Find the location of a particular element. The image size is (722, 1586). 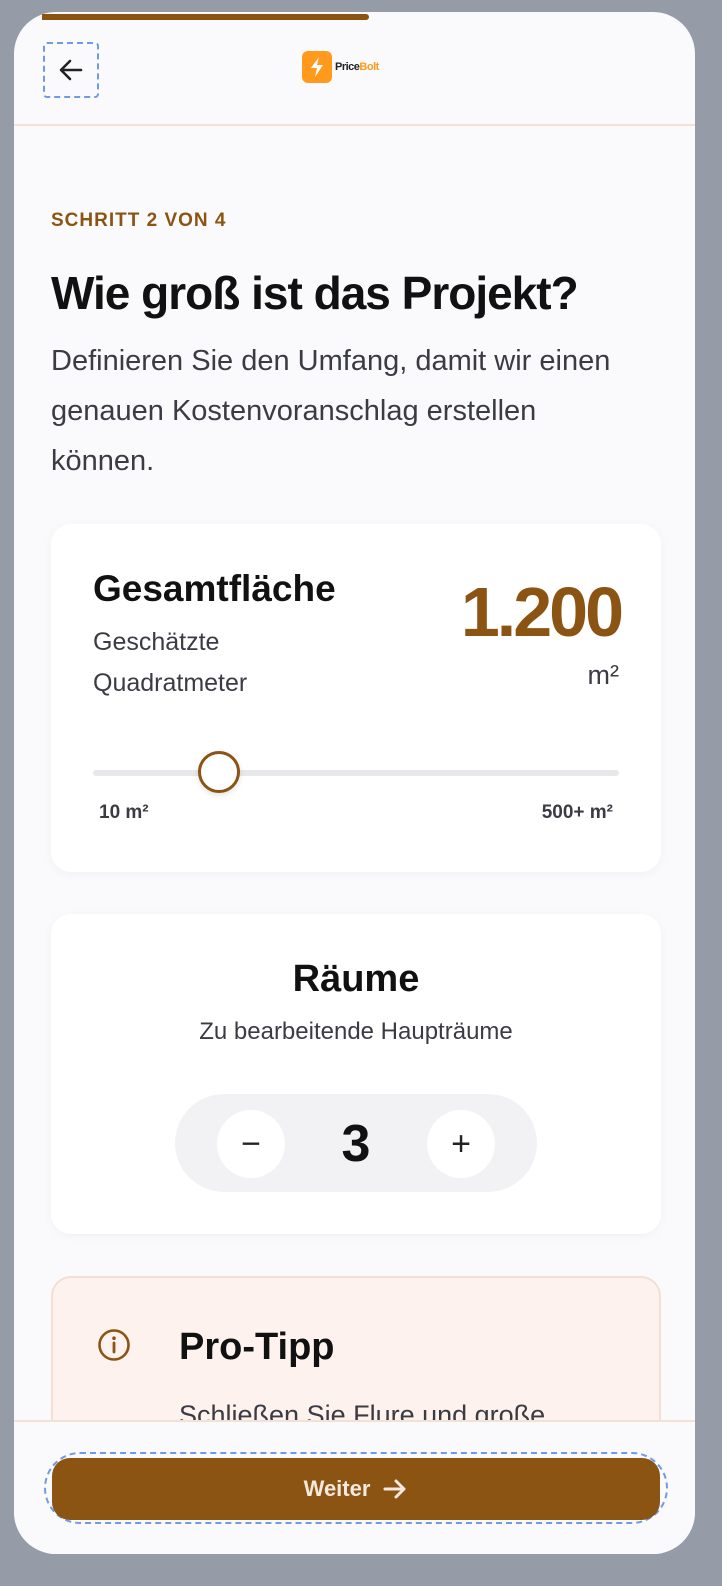

pro-tip-title: Pro-Tipp is located at coordinates (257, 1347).